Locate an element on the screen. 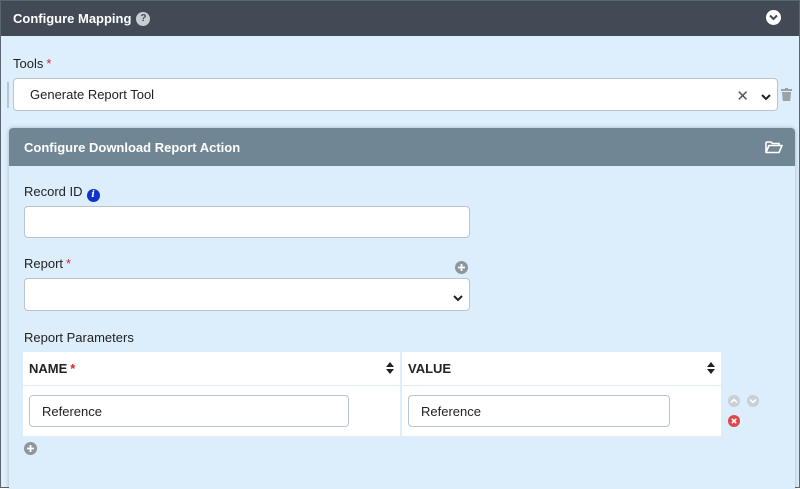 The image size is (800, 489). record-id-label: Record ID i is located at coordinates (62, 193).